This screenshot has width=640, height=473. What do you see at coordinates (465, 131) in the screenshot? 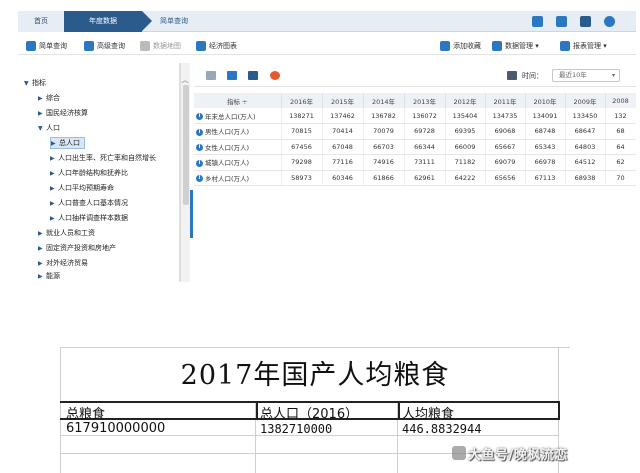
I see `table-cell: 69395` at bounding box center [465, 131].